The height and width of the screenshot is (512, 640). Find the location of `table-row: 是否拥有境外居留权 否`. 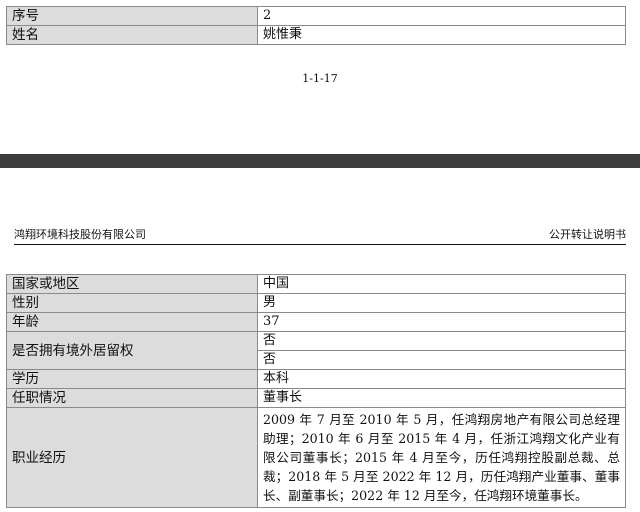

table-row: 是否拥有境外居留权 否 is located at coordinates (316, 350).